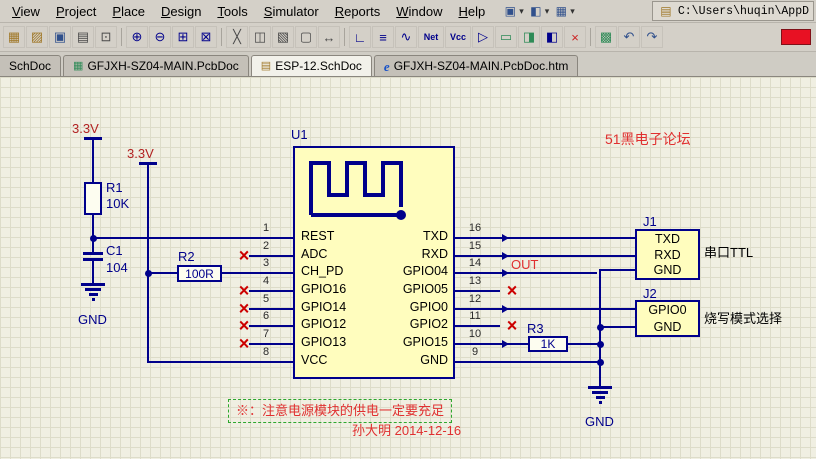 This screenshot has height=459, width=816. I want to click on value-c1: 104, so click(117, 267).